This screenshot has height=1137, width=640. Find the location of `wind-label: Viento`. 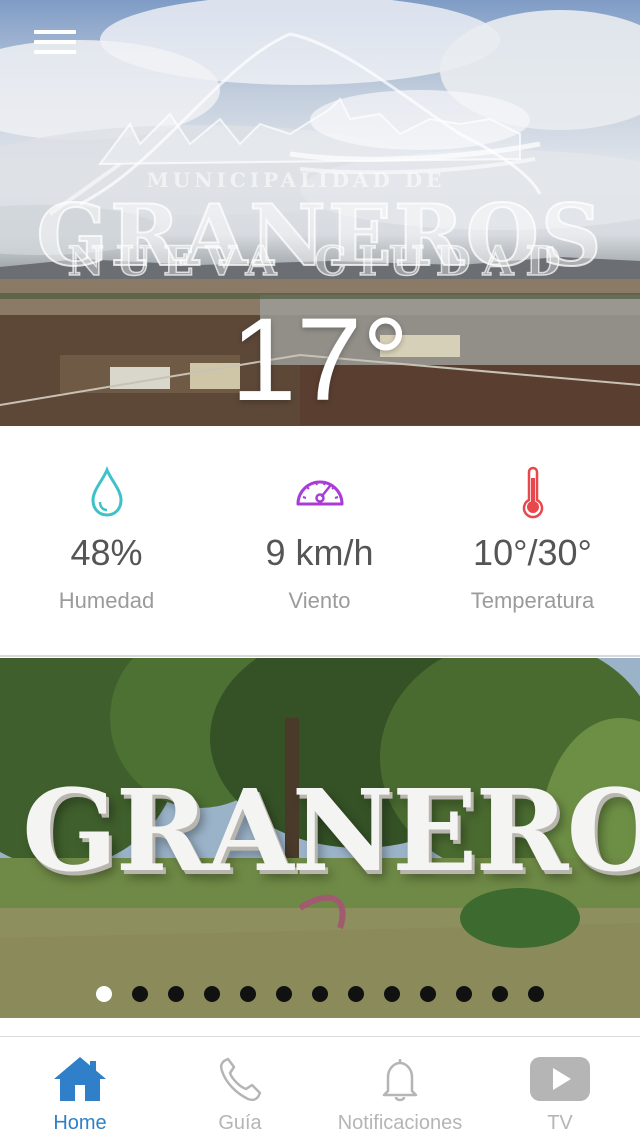

wind-label: Viento is located at coordinates (319, 600).